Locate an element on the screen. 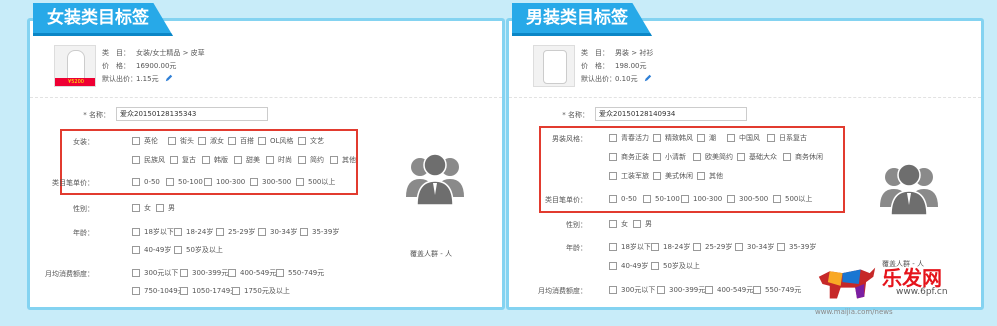  men-tag-title: 男装类目标签 is located at coordinates (582, 19).